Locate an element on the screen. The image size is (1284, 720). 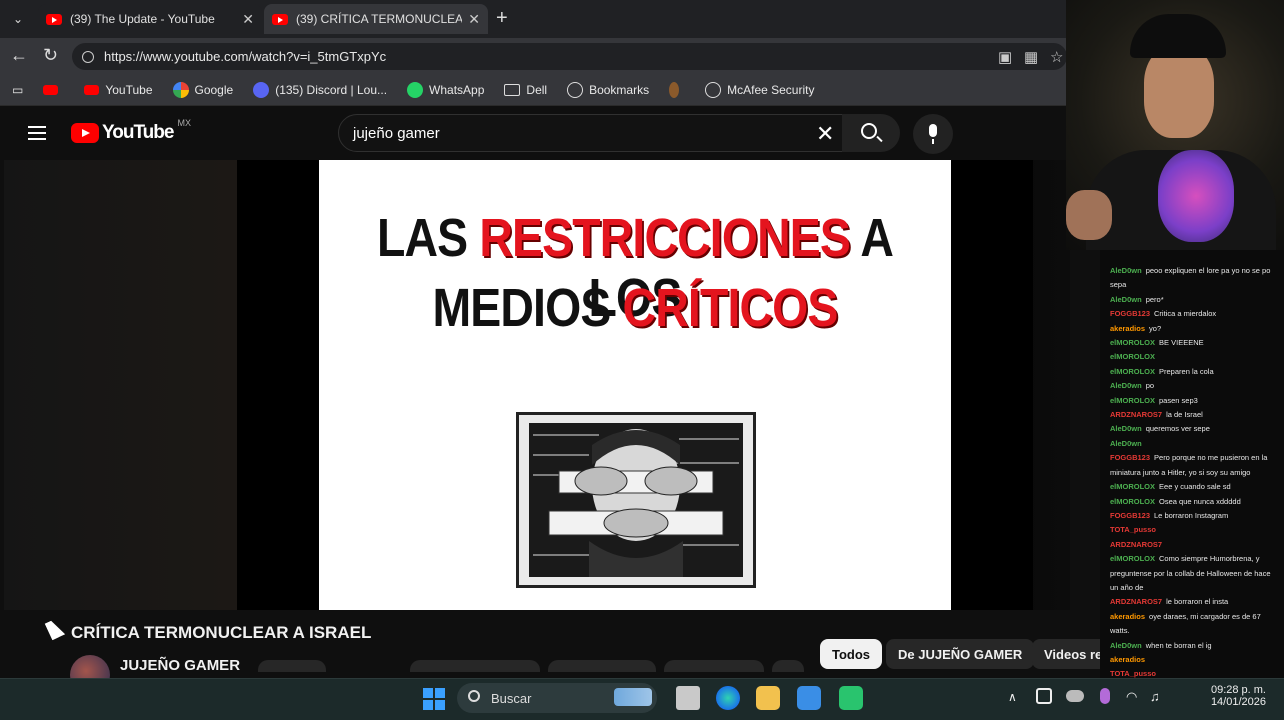
chat-text: yo? is located at coordinates (1155, 328).